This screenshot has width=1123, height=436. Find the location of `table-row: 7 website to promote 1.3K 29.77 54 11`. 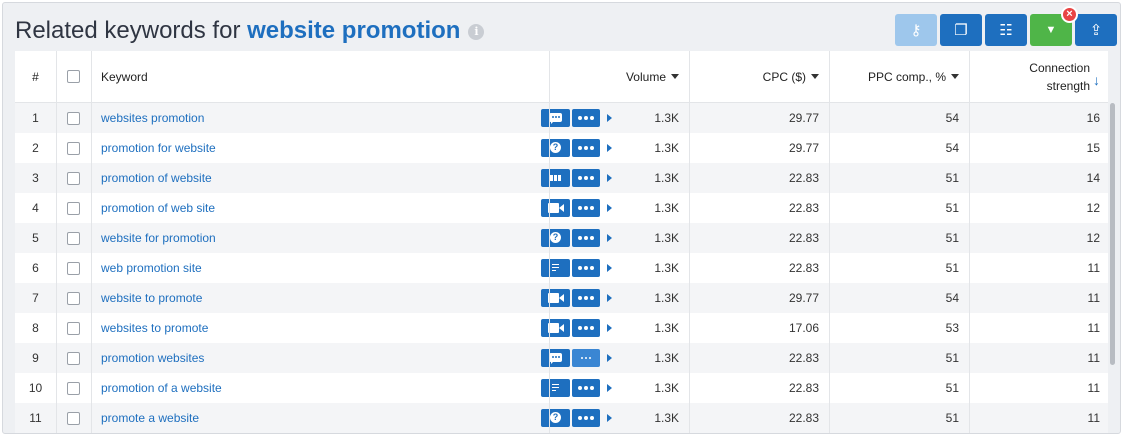

table-row: 7 website to promote 1.3K 29.77 54 11 is located at coordinates (561, 298).